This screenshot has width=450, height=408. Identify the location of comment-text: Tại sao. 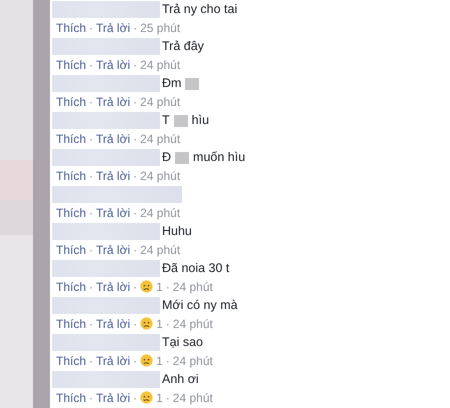
(182, 343).